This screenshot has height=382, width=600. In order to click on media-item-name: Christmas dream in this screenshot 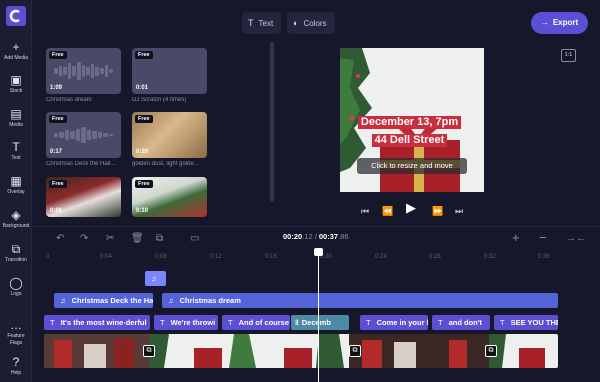, I will do `click(69, 100)`.